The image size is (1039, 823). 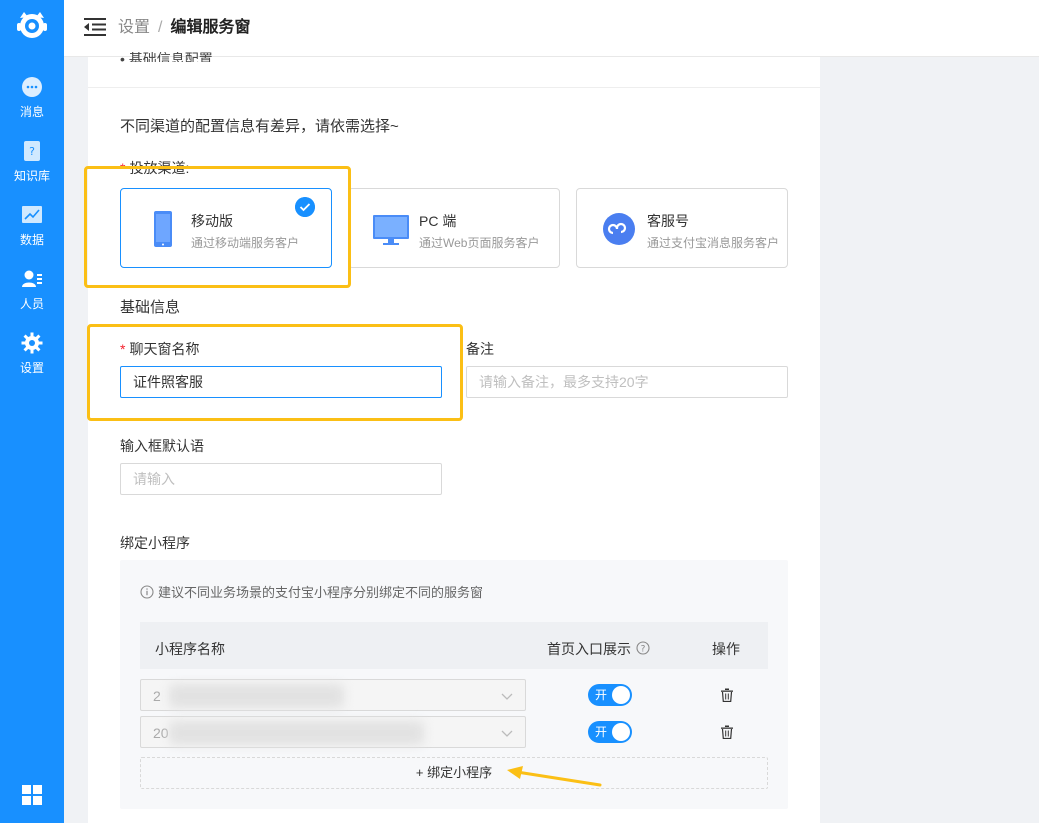 What do you see at coordinates (31, 304) in the screenshot?
I see `sidebar-item-label: 人员` at bounding box center [31, 304].